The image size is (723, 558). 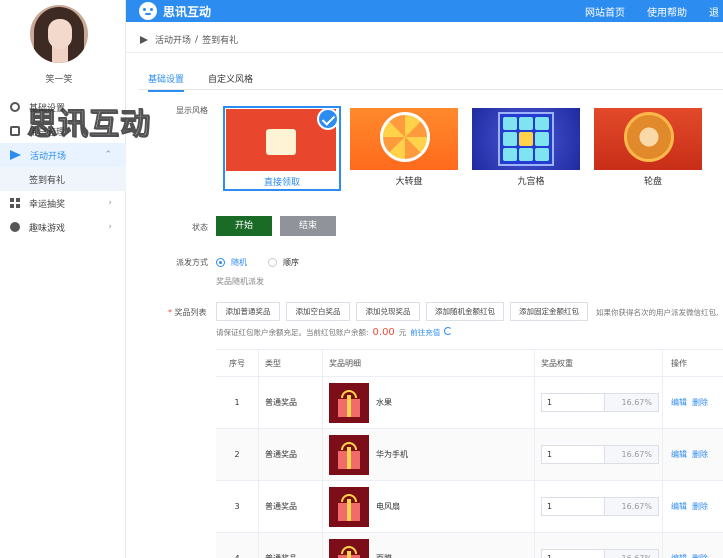 I want to click on row-number: 2, so click(x=237, y=454).